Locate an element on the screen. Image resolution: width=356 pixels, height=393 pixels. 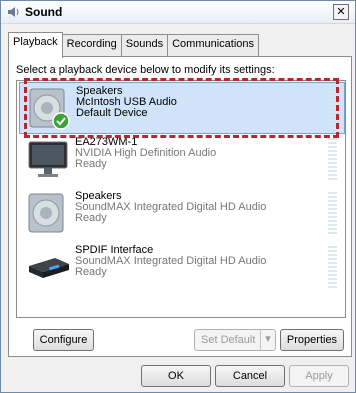
spdif-icon is located at coordinates (49, 268).